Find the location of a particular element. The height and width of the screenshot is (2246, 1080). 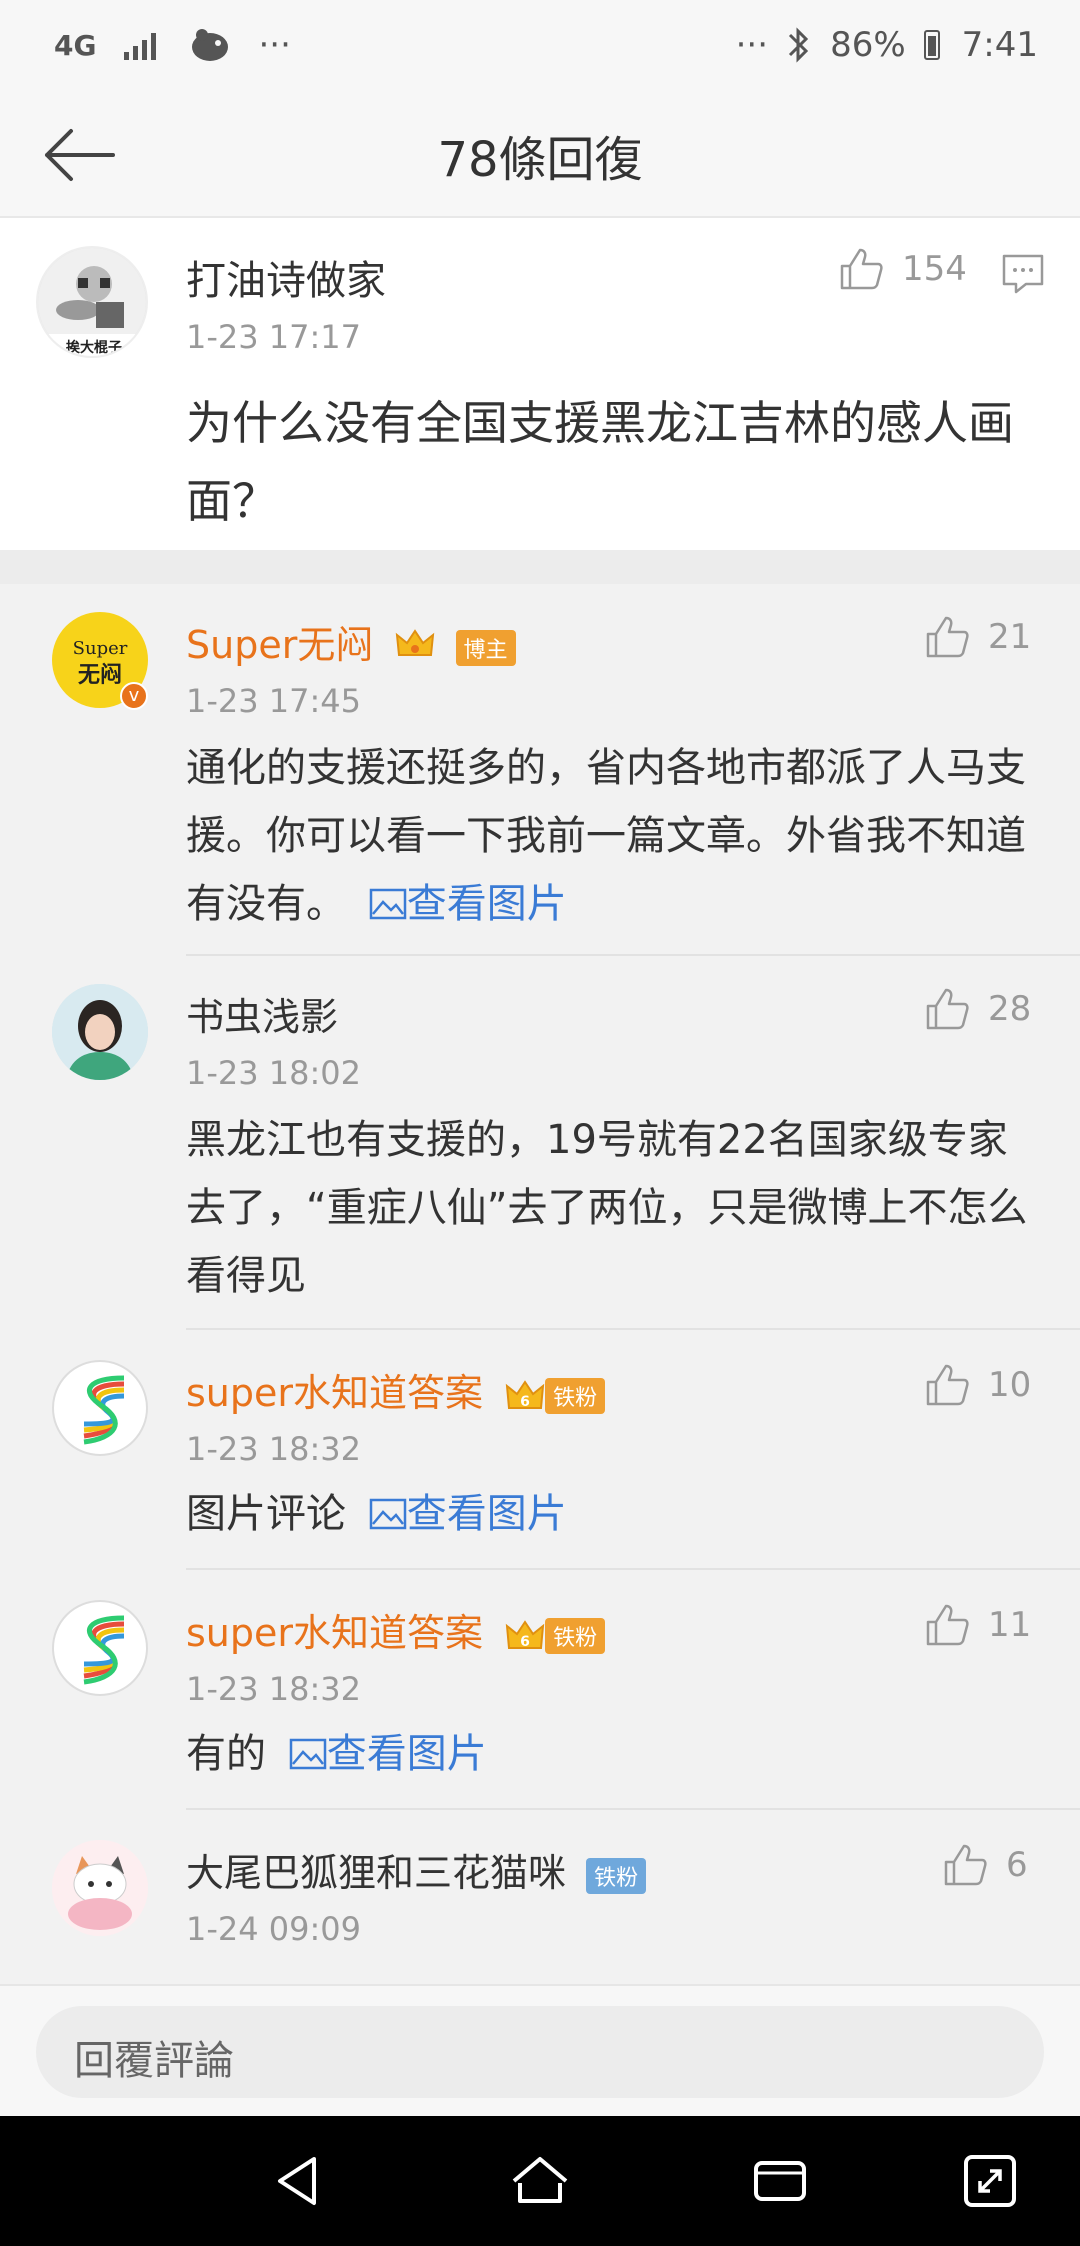

network-indicator: 4G is located at coordinates (75, 45).